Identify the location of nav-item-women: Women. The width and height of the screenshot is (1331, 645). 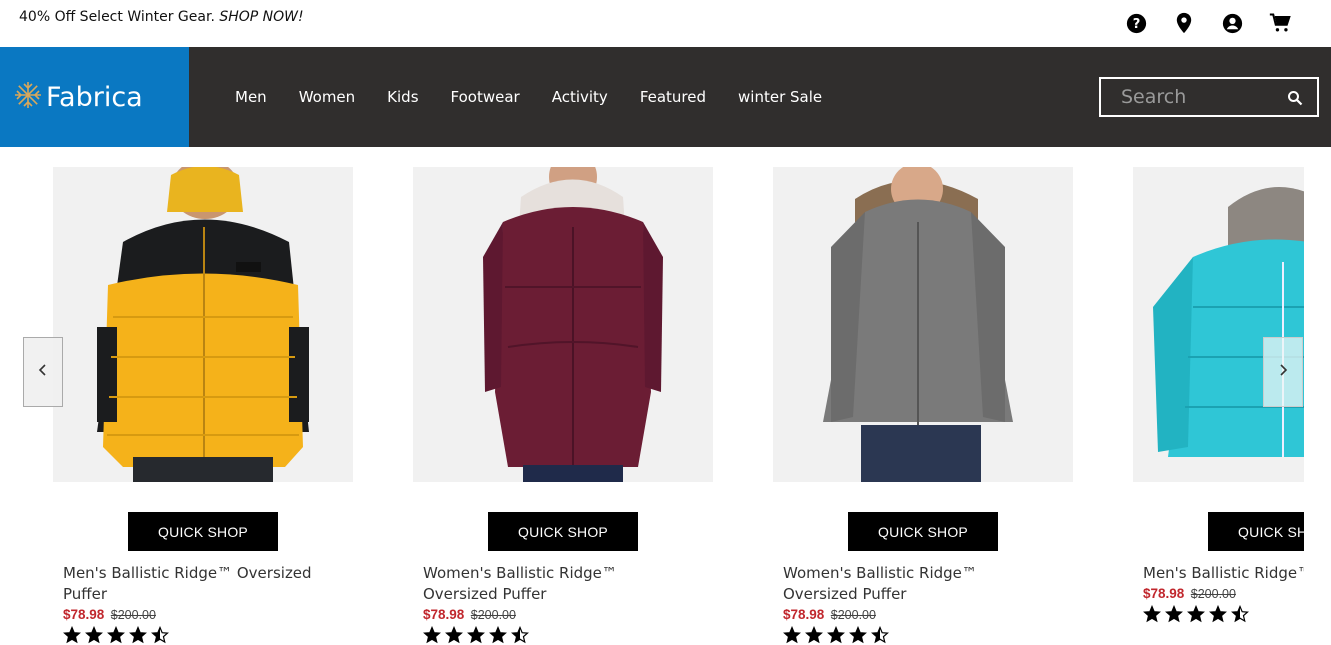
(327, 97).